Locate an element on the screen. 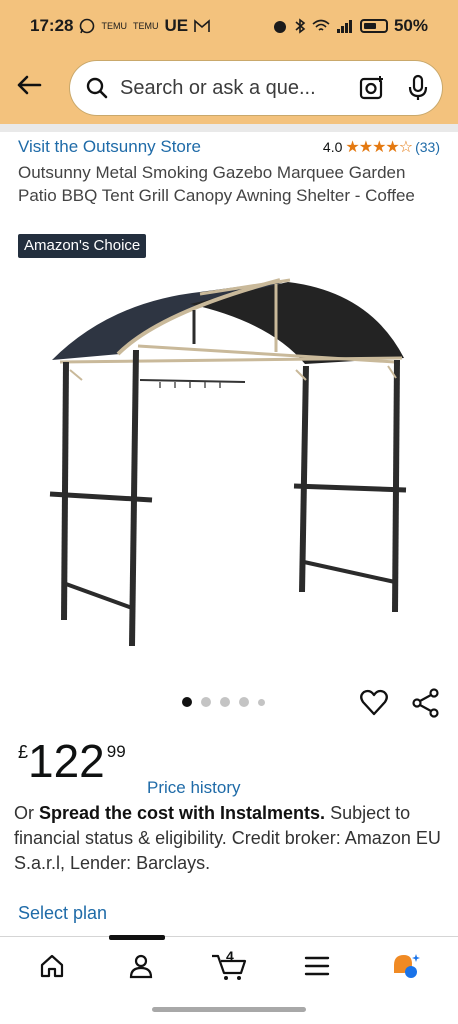 This screenshot has width=458, height=1024. account-icon is located at coordinates (140, 966).